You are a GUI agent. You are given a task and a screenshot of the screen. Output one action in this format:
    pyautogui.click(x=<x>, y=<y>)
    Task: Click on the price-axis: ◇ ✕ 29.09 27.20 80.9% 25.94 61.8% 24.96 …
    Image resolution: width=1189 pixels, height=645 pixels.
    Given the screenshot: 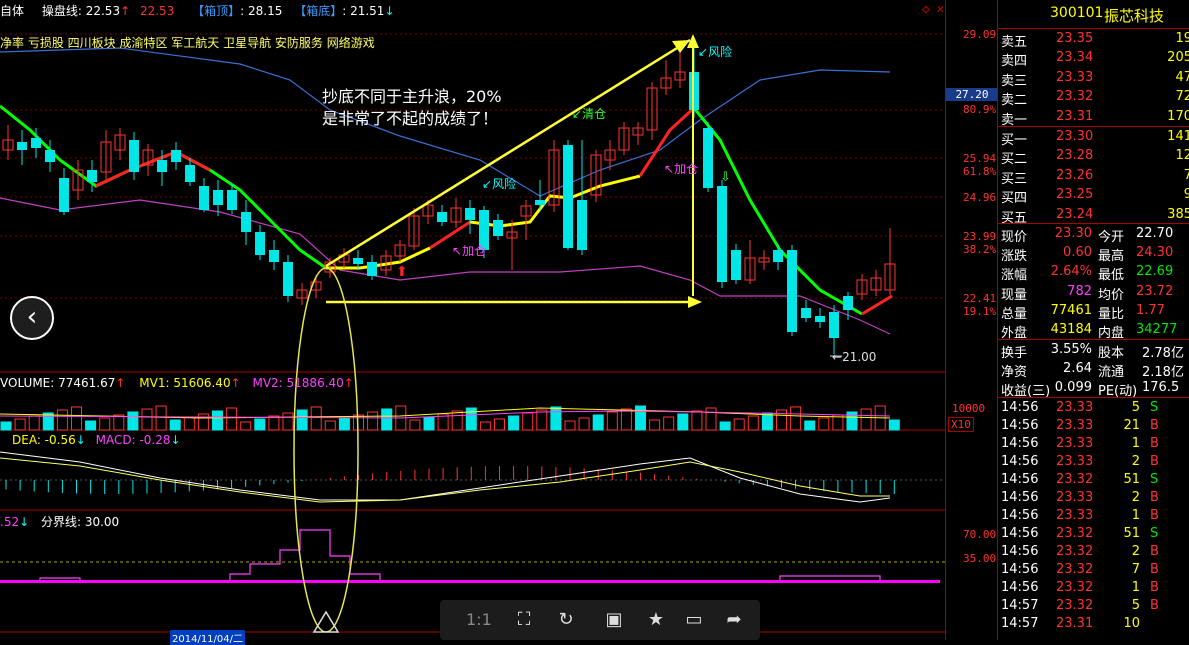 What is the action you would take?
    pyautogui.click(x=960, y=320)
    